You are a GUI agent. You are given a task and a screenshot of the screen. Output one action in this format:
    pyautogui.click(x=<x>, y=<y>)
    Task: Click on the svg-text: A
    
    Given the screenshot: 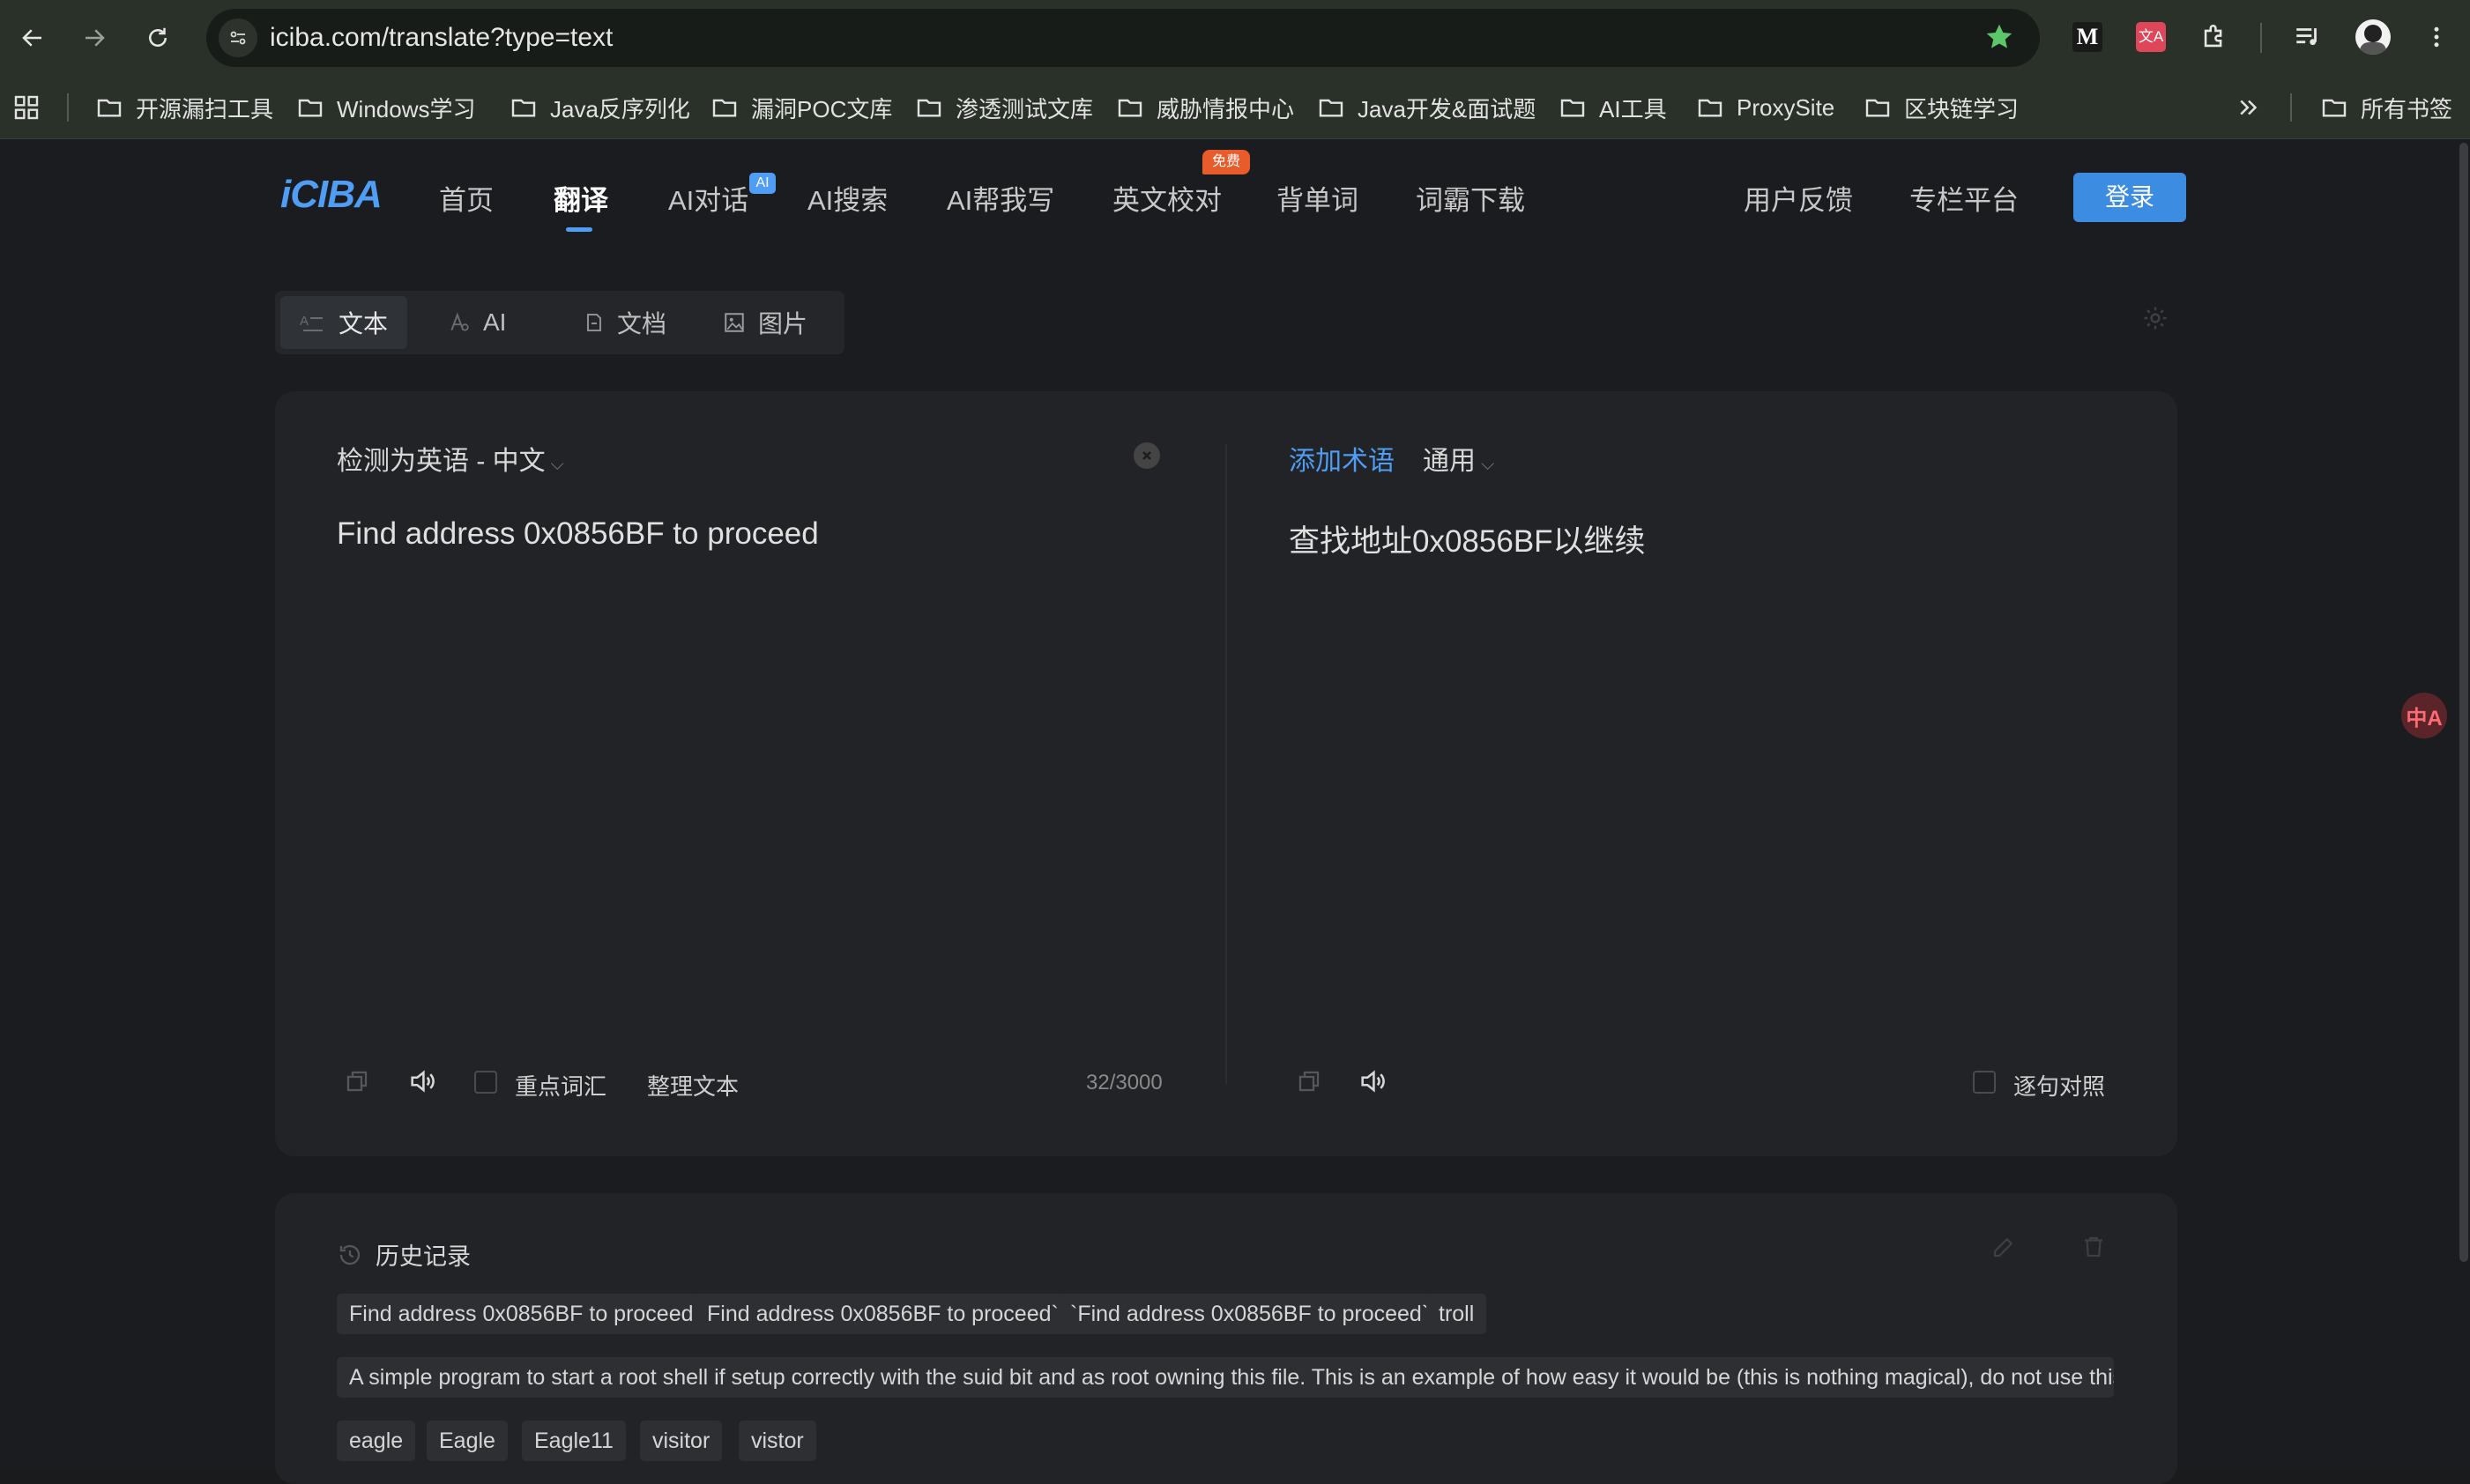 What is the action you would take?
    pyautogui.click(x=304, y=321)
    